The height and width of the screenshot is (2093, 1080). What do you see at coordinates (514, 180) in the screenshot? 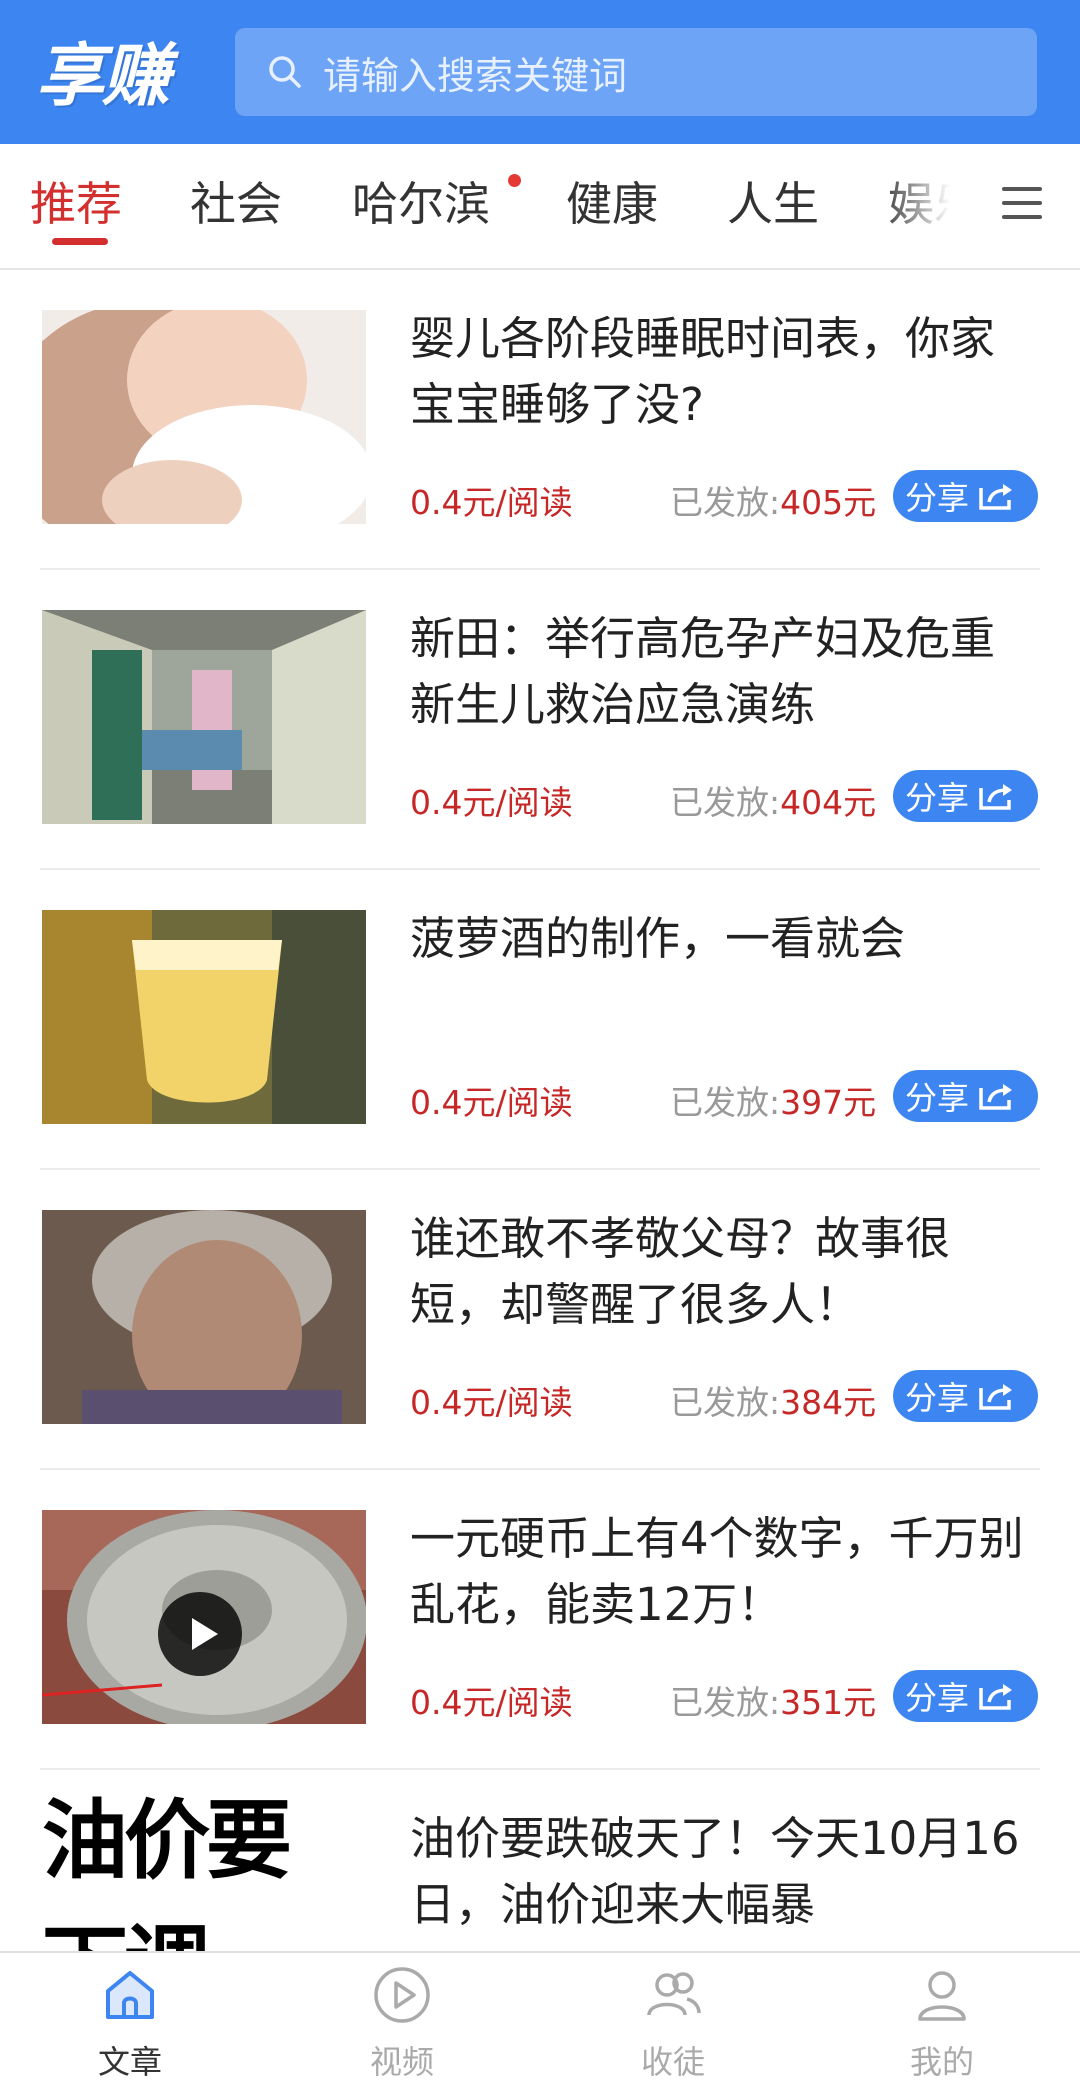
I see `new-dot-badge` at bounding box center [514, 180].